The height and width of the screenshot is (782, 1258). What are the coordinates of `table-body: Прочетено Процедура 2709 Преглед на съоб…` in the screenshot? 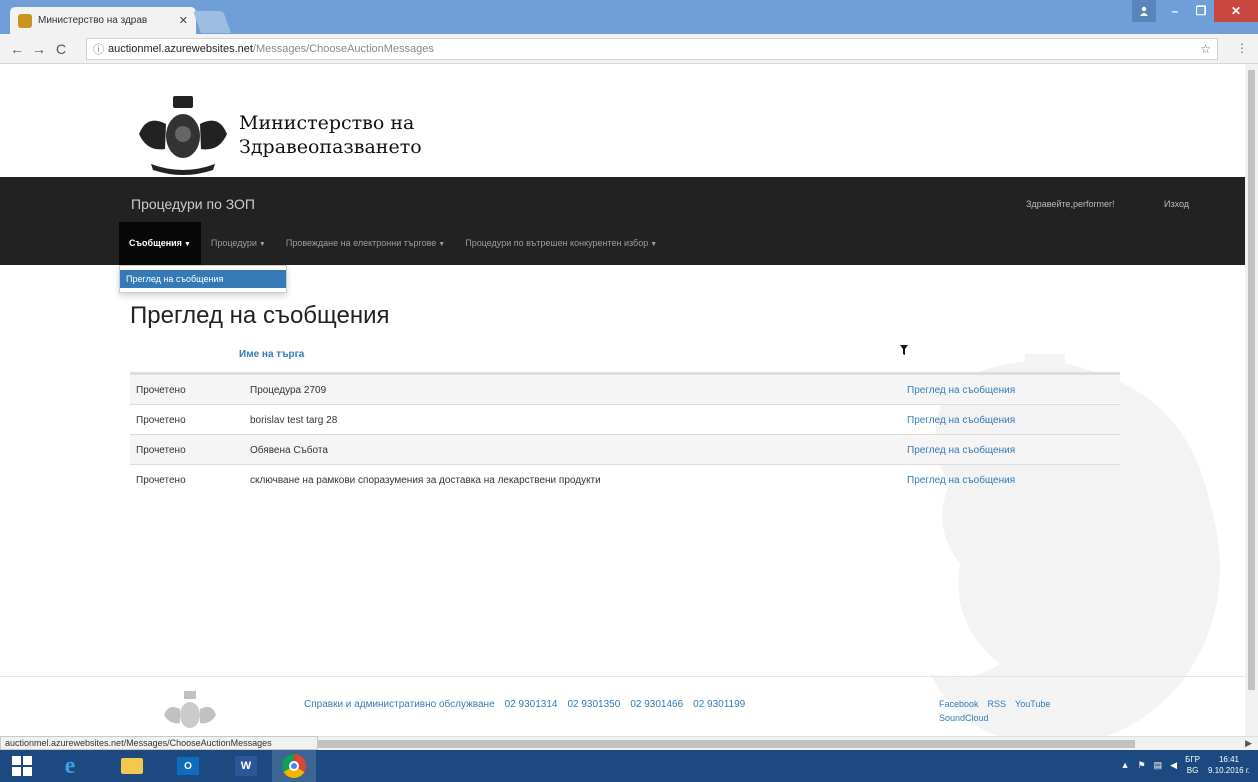 It's located at (625, 434).